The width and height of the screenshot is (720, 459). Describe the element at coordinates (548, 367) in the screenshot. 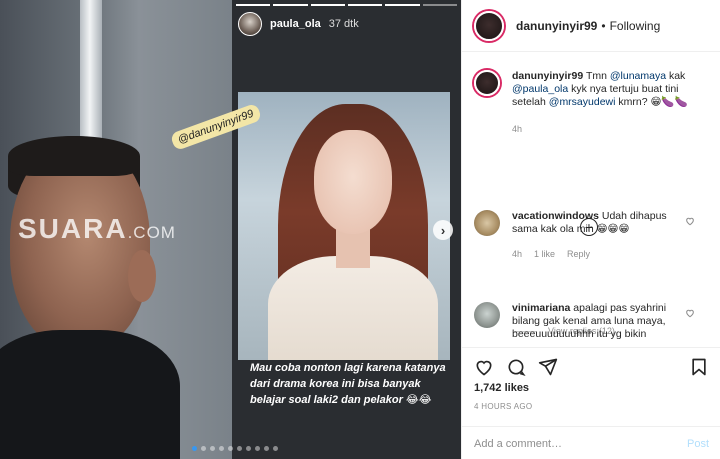

I see `share-icon` at that location.